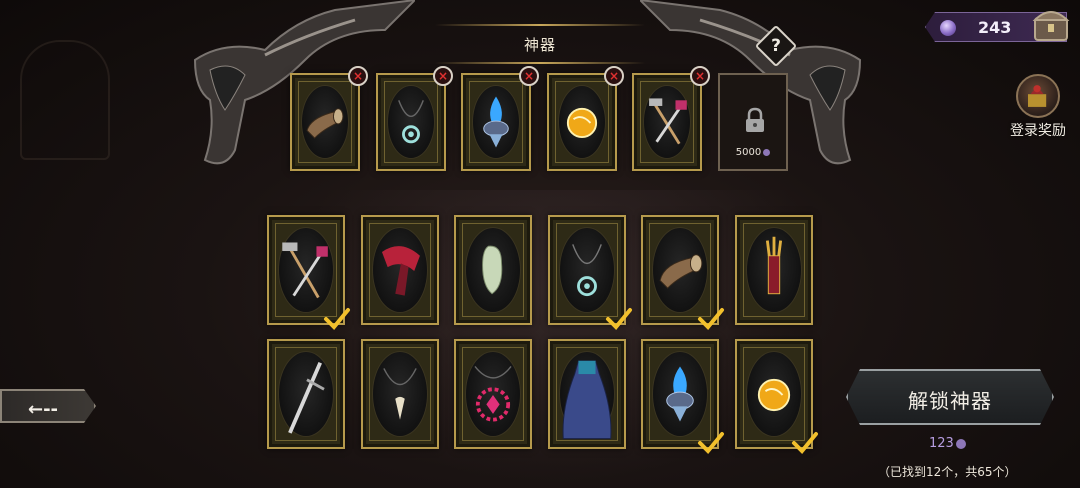 The width and height of the screenshot is (1080, 488). I want to click on artifact-card-red-scarf, so click(400, 270).